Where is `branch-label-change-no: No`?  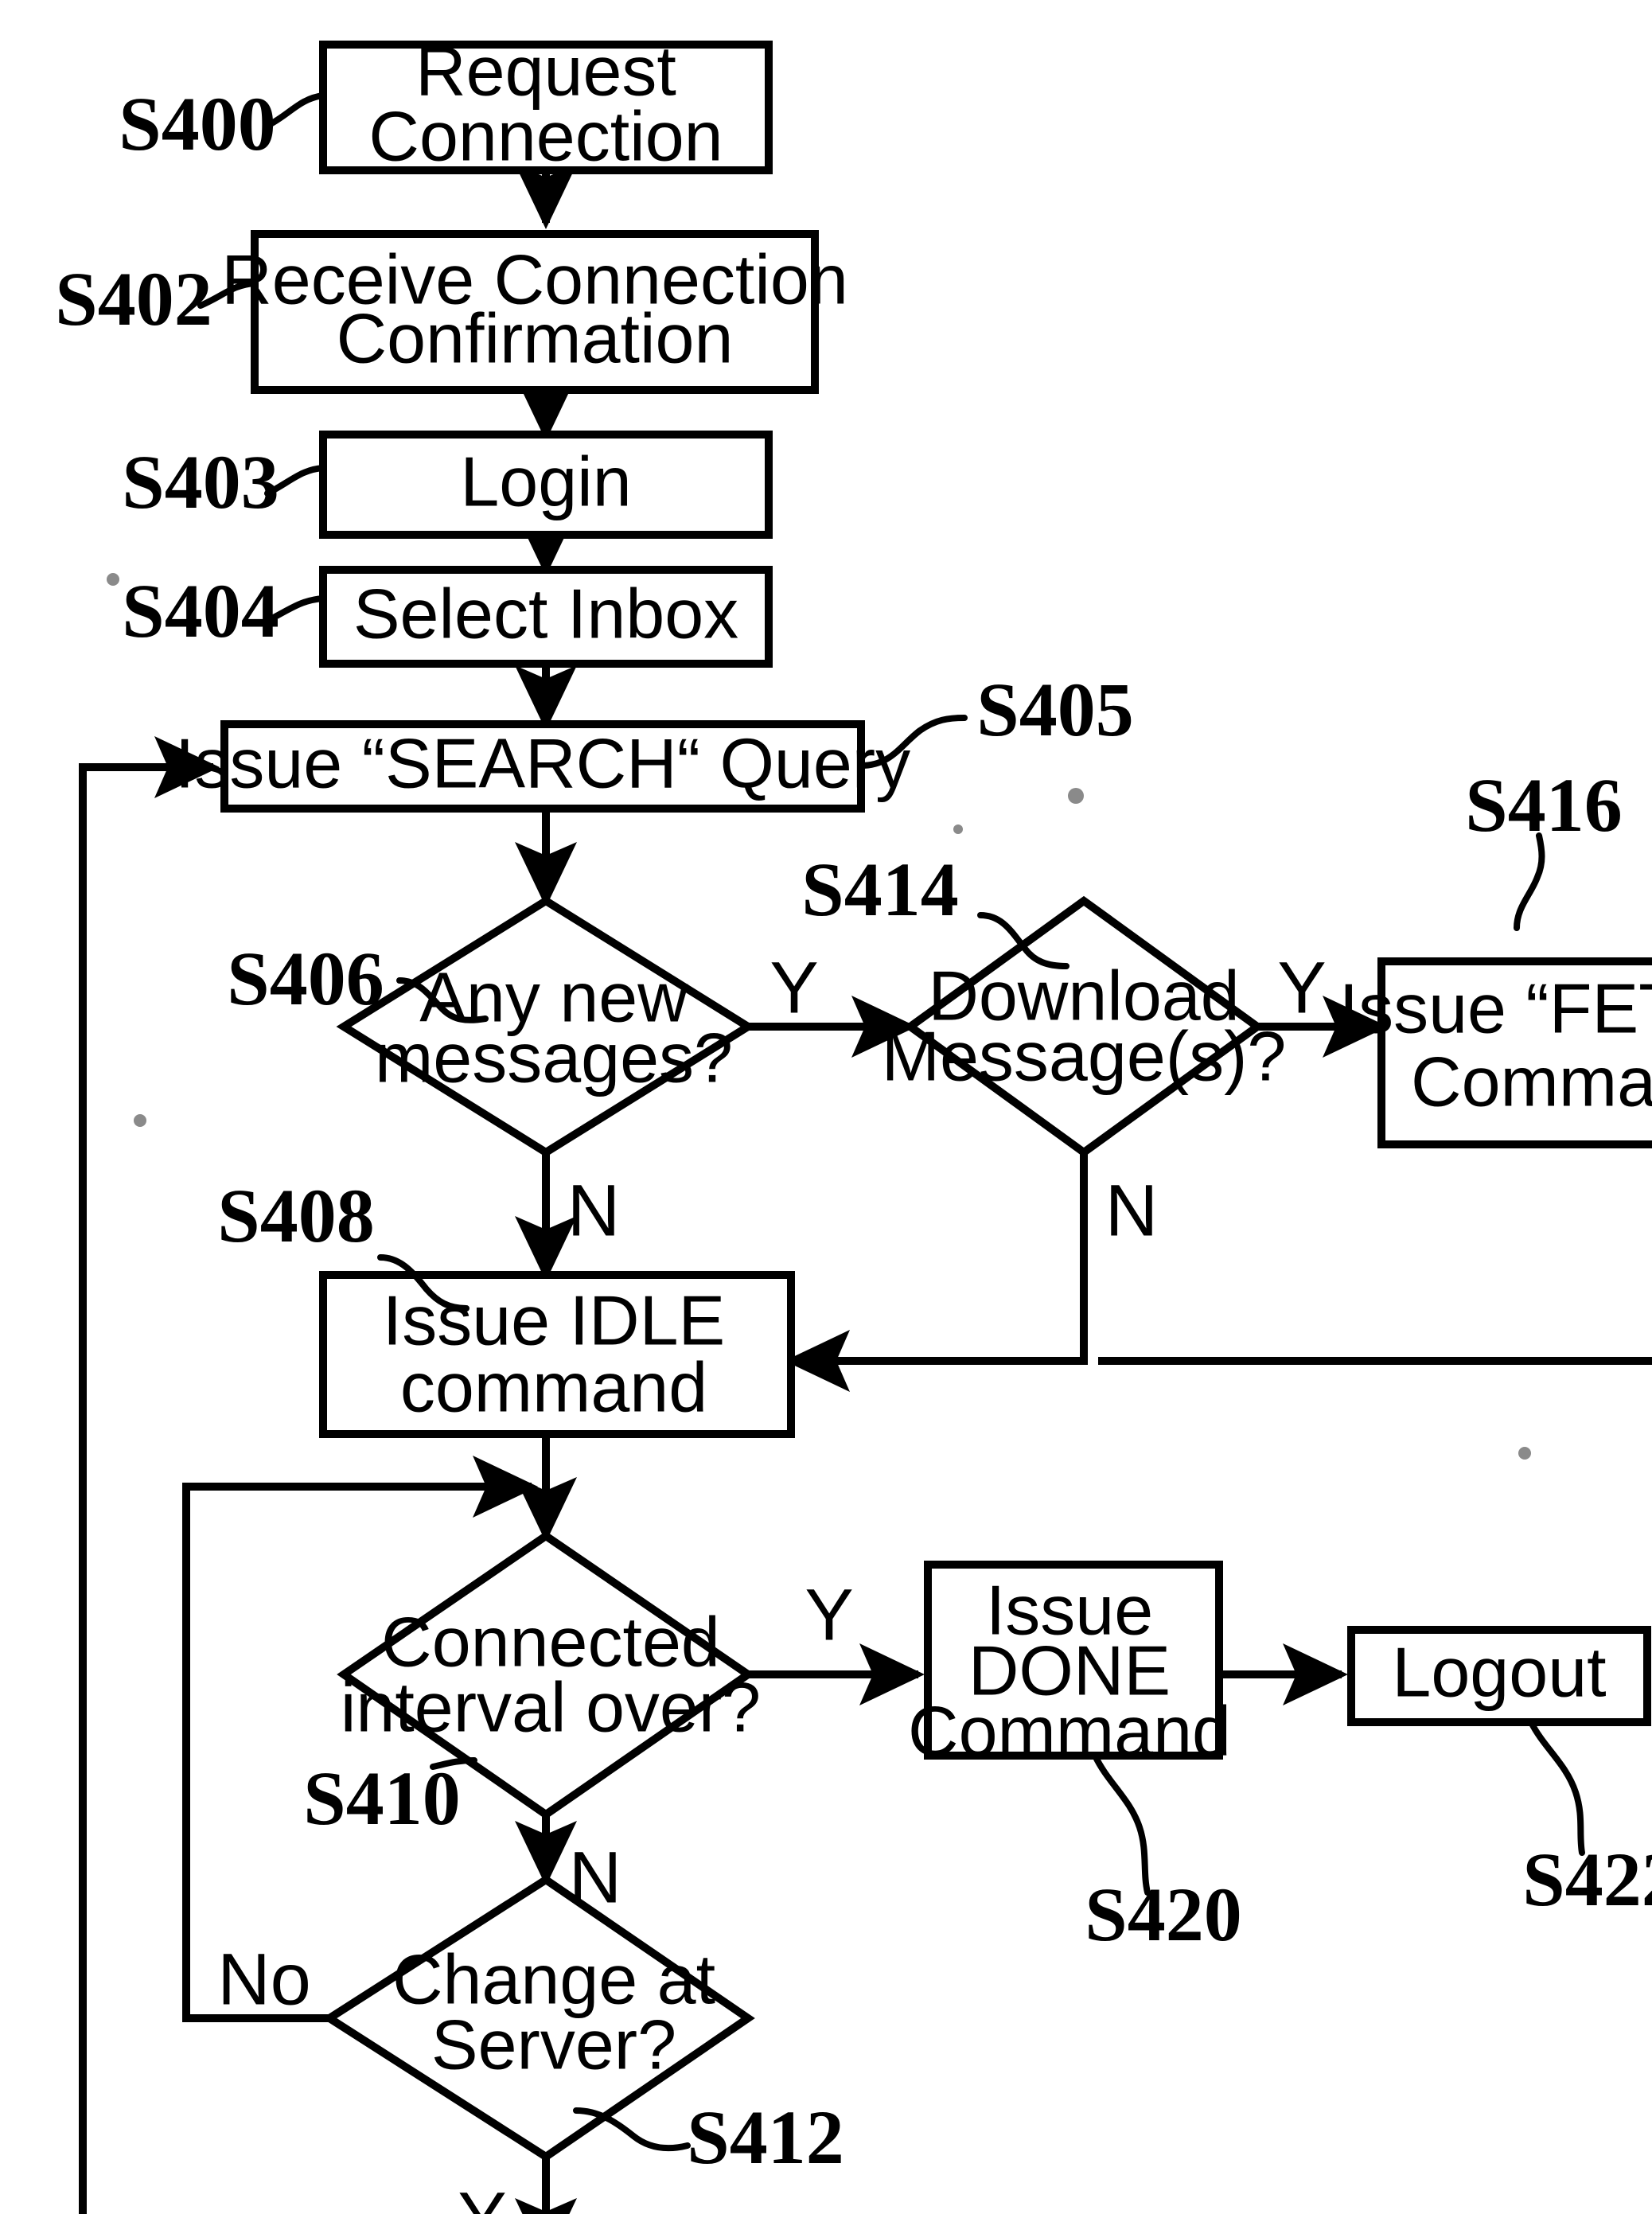
branch-label-change-no: No is located at coordinates (264, 1979).